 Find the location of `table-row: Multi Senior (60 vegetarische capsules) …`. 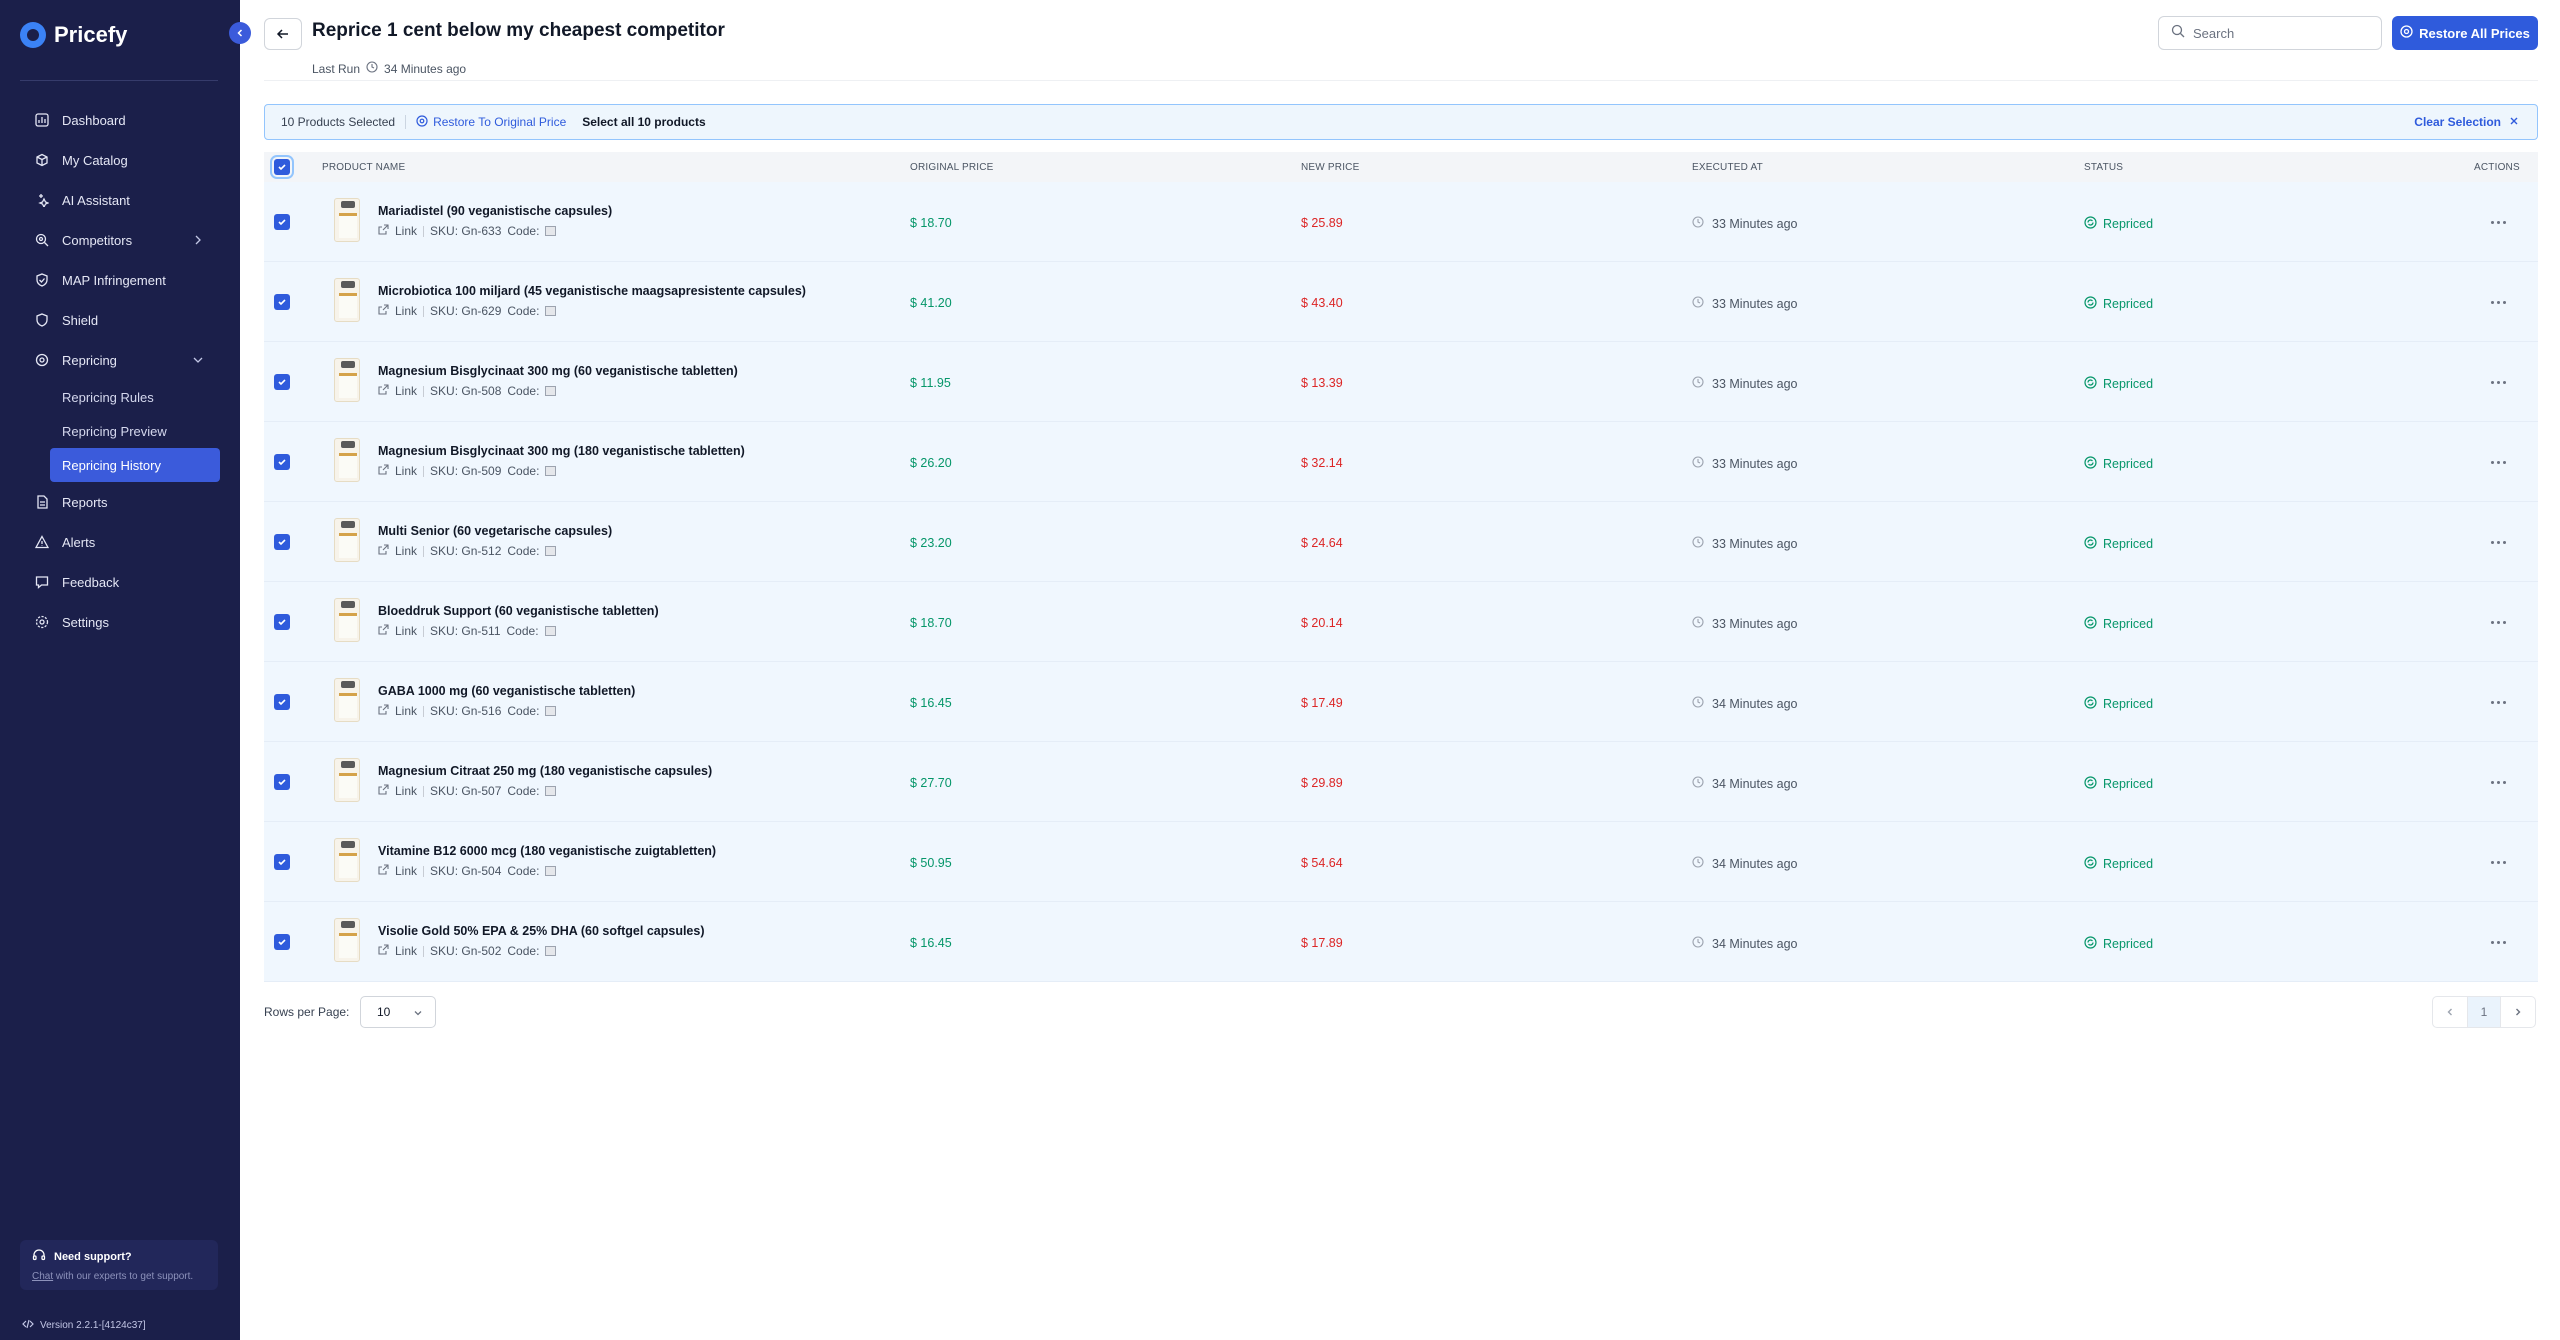

table-row: Multi Senior (60 vegetarische capsules) … is located at coordinates (1401, 542).